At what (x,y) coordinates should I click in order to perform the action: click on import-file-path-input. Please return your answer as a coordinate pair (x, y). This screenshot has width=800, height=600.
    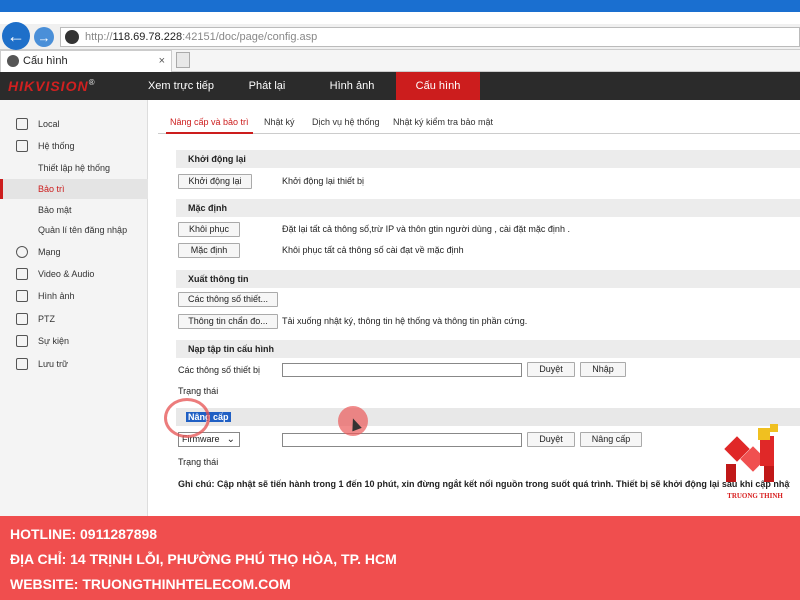
    Looking at the image, I should click on (402, 370).